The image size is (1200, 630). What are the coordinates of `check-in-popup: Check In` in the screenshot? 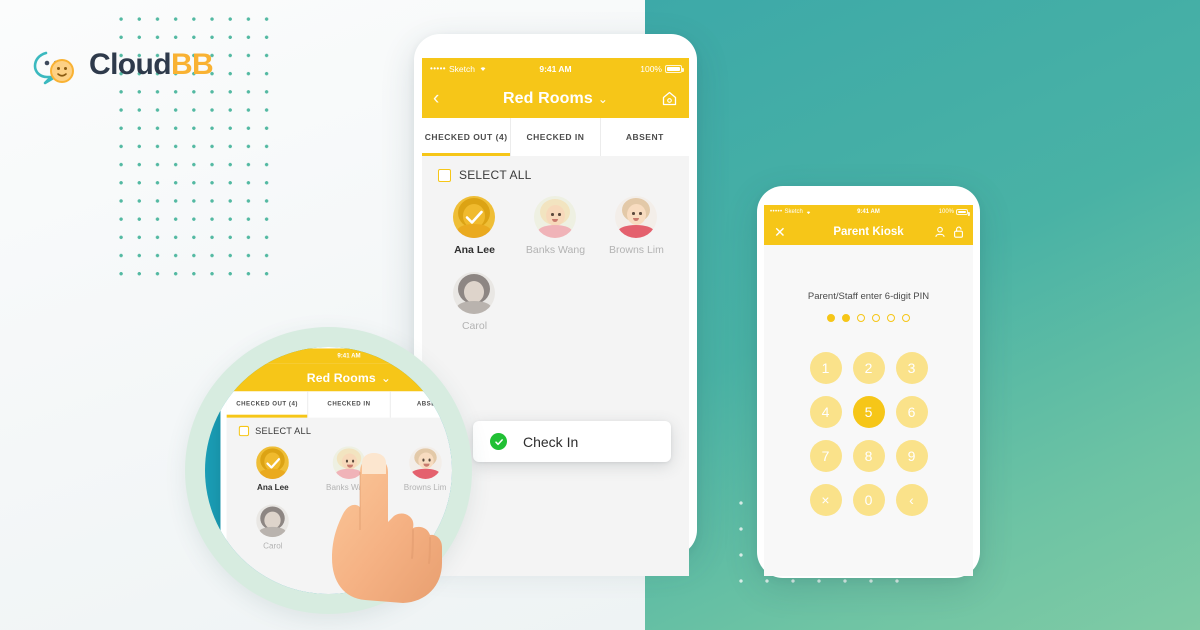 It's located at (572, 441).